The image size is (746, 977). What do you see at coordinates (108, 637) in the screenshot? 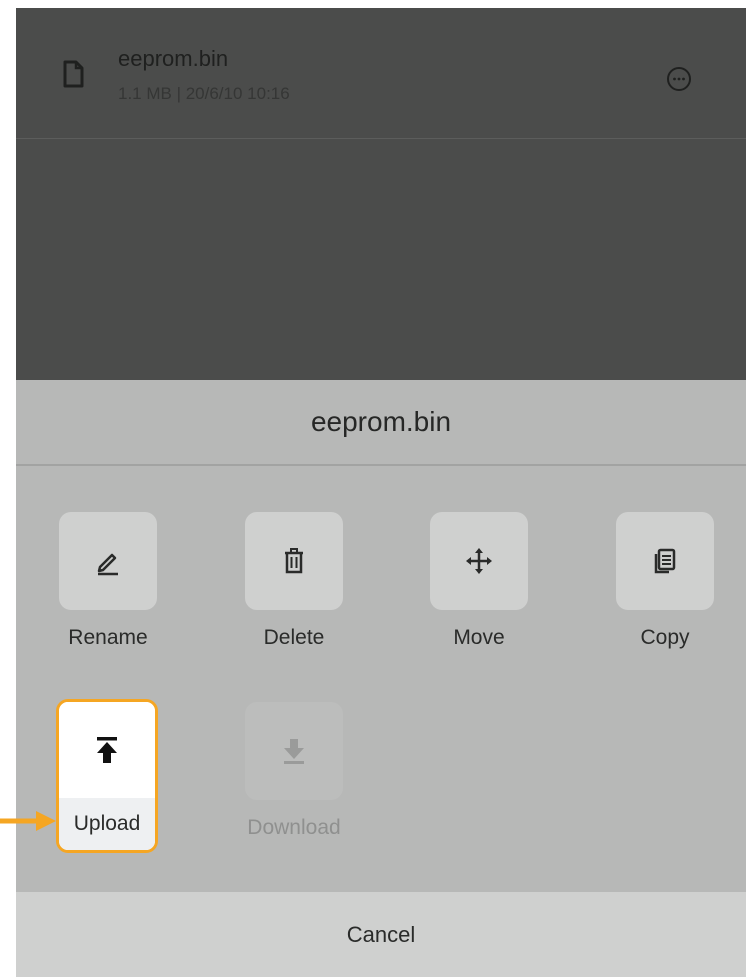
I see `rename-label: Rename` at bounding box center [108, 637].